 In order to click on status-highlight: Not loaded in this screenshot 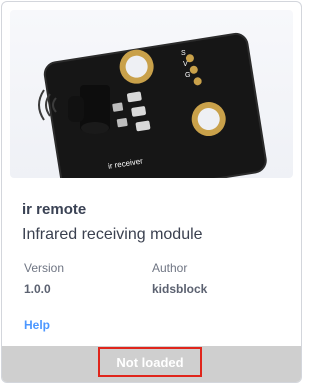, I will do `click(150, 362)`.